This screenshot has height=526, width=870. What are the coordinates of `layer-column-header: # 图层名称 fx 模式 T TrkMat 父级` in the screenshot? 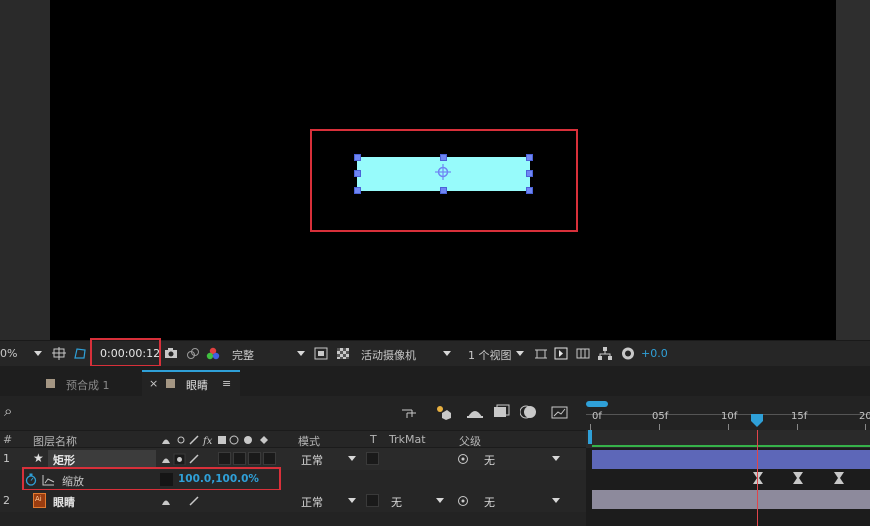 It's located at (293, 439).